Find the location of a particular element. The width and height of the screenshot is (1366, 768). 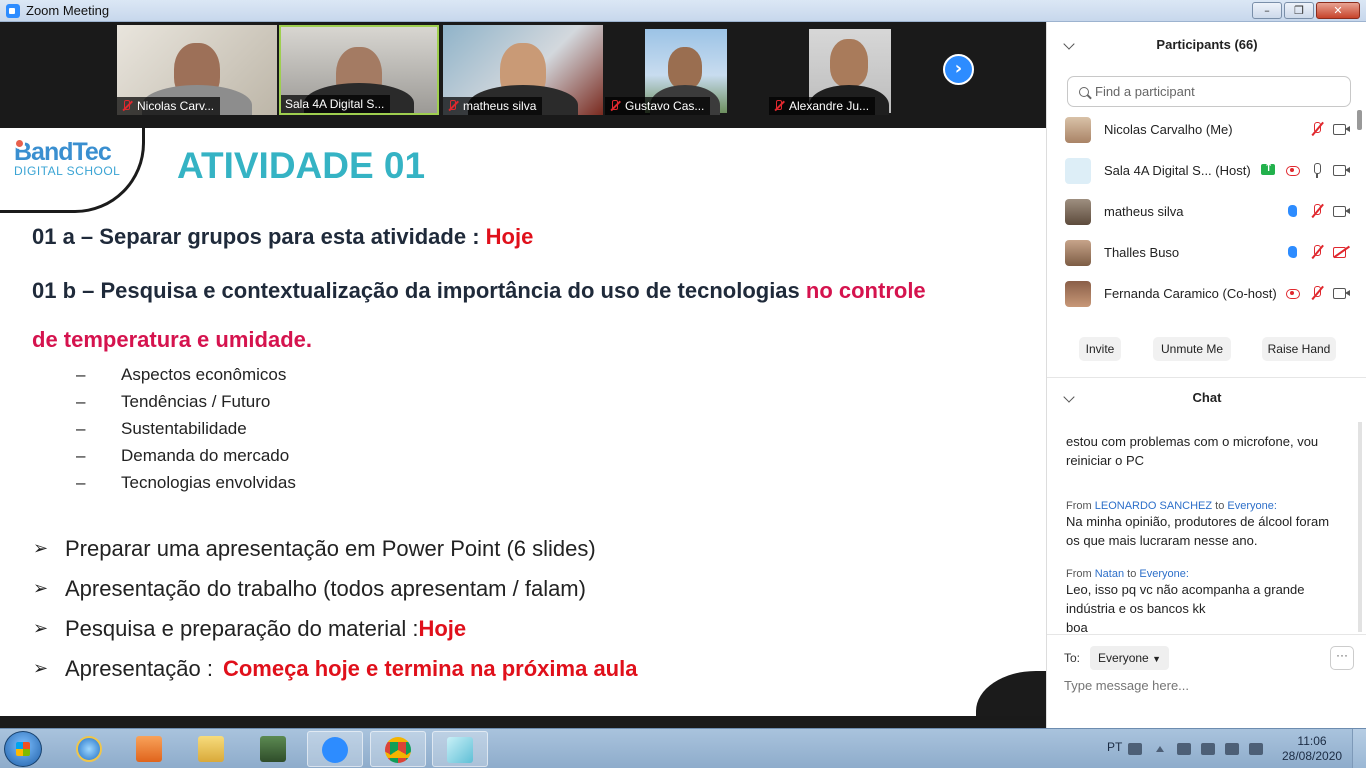

slide-decor-corner is located at coordinates (1011, 693).